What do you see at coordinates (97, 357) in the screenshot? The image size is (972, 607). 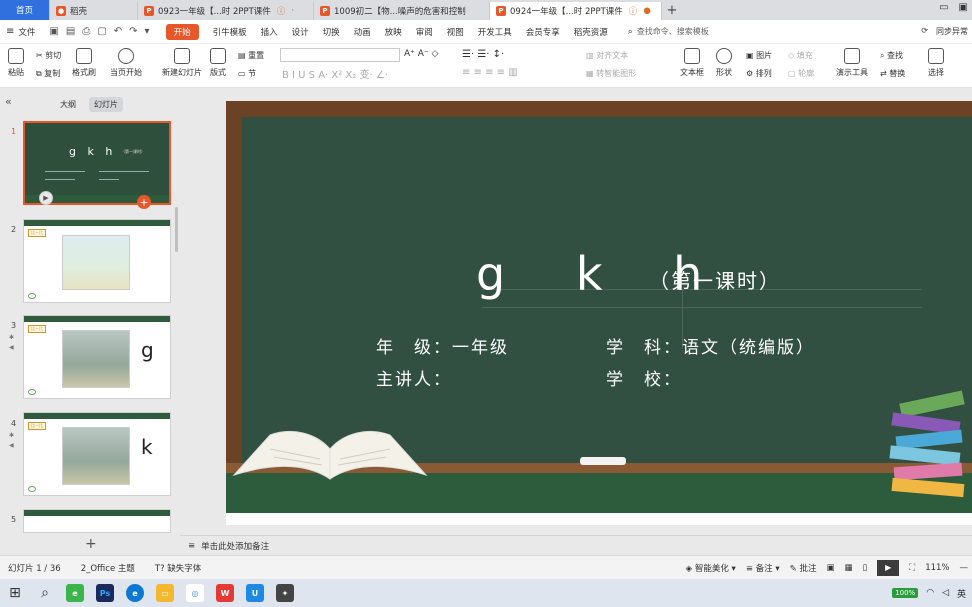 I see `slide-thumbnail-3: 比一比 g` at bounding box center [97, 357].